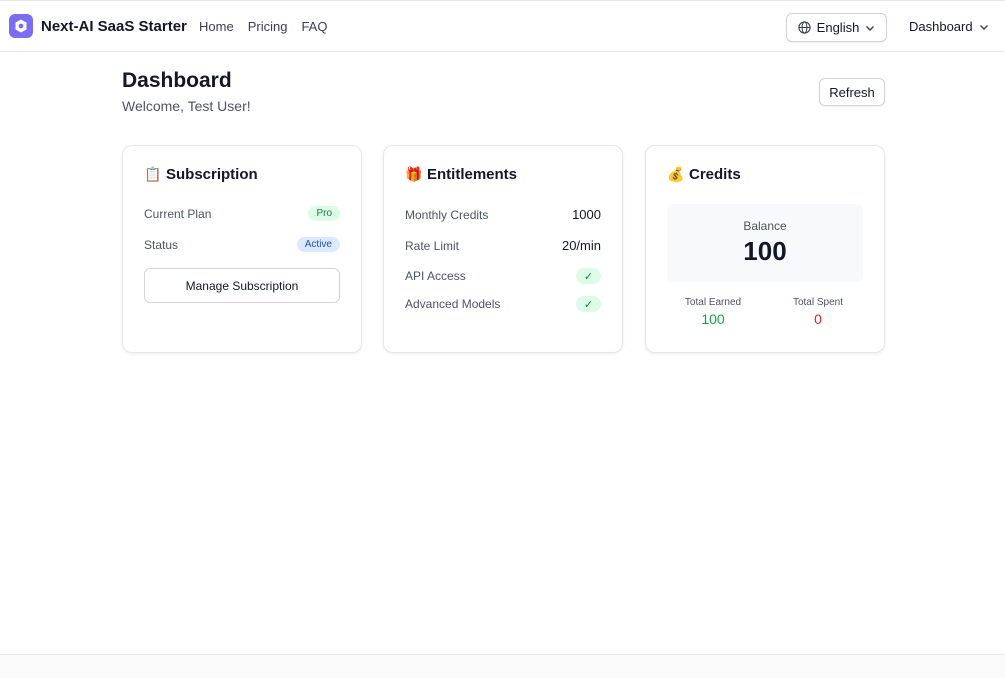 The width and height of the screenshot is (1005, 678). I want to click on plan-badge: Pro, so click(324, 213).